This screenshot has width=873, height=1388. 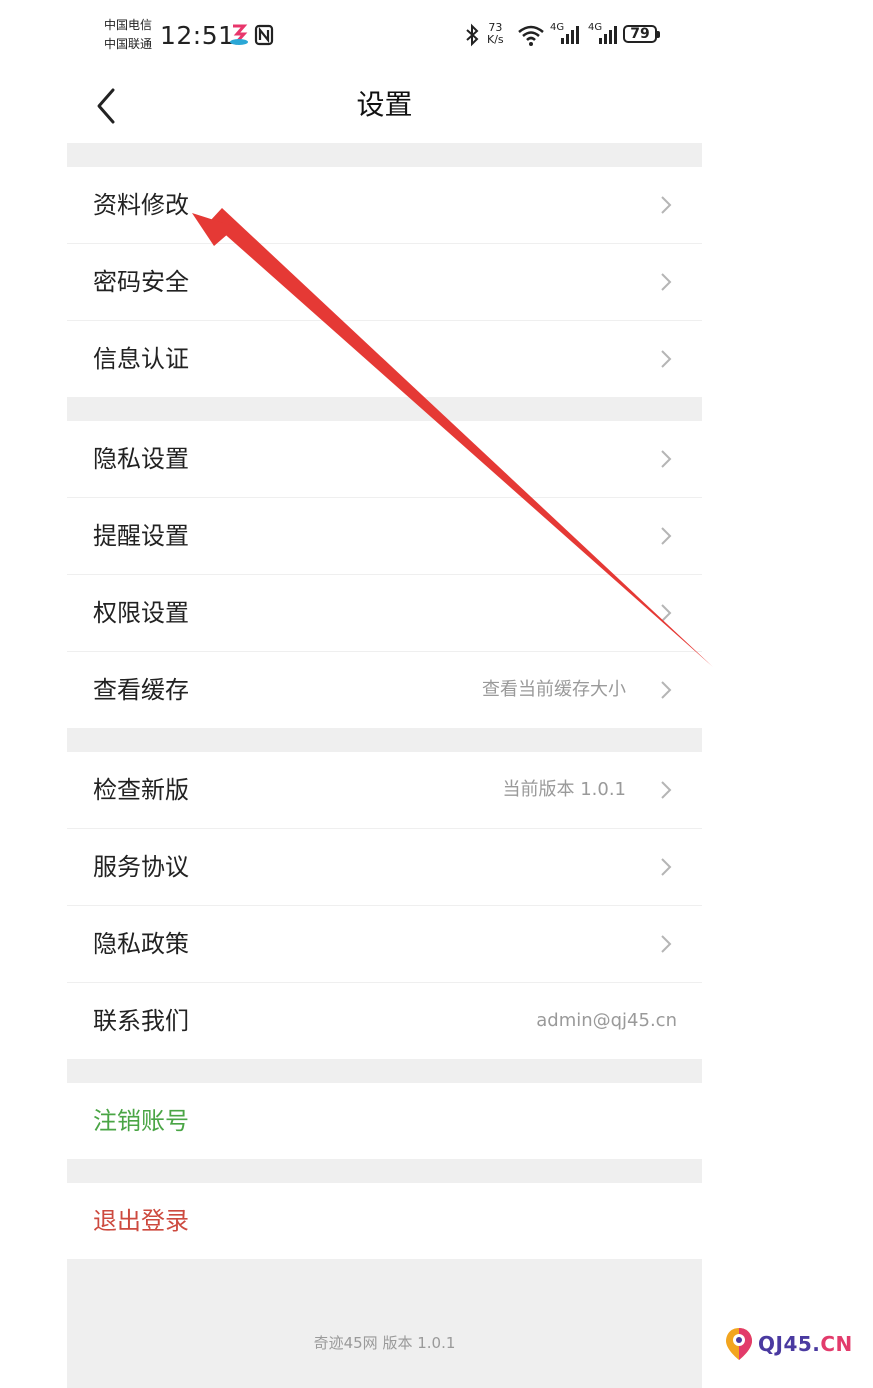 I want to click on item-label: 权限设置, so click(x=141, y=613).